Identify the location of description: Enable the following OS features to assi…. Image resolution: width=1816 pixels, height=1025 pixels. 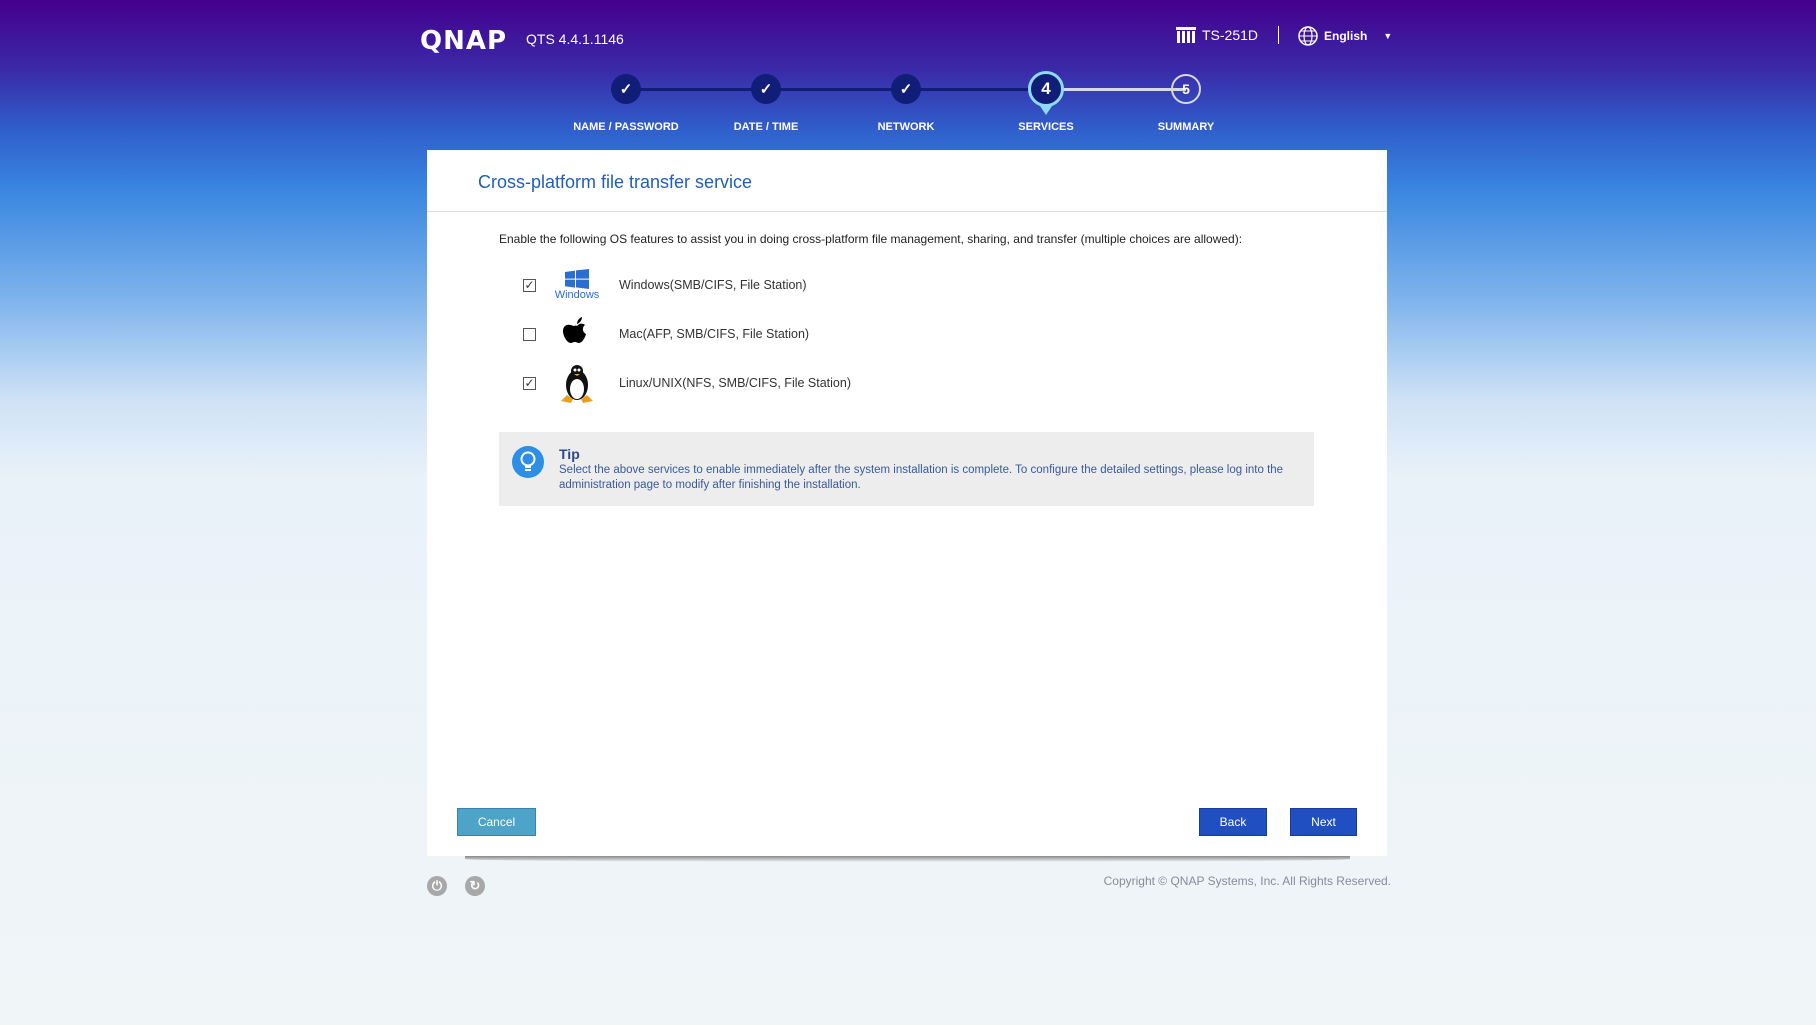
(871, 239).